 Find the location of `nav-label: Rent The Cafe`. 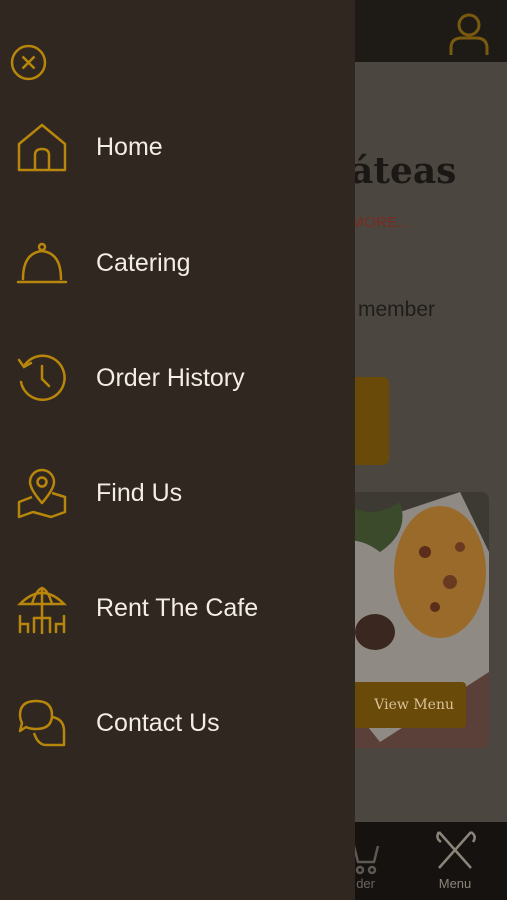

nav-label: Rent The Cafe is located at coordinates (177, 607).